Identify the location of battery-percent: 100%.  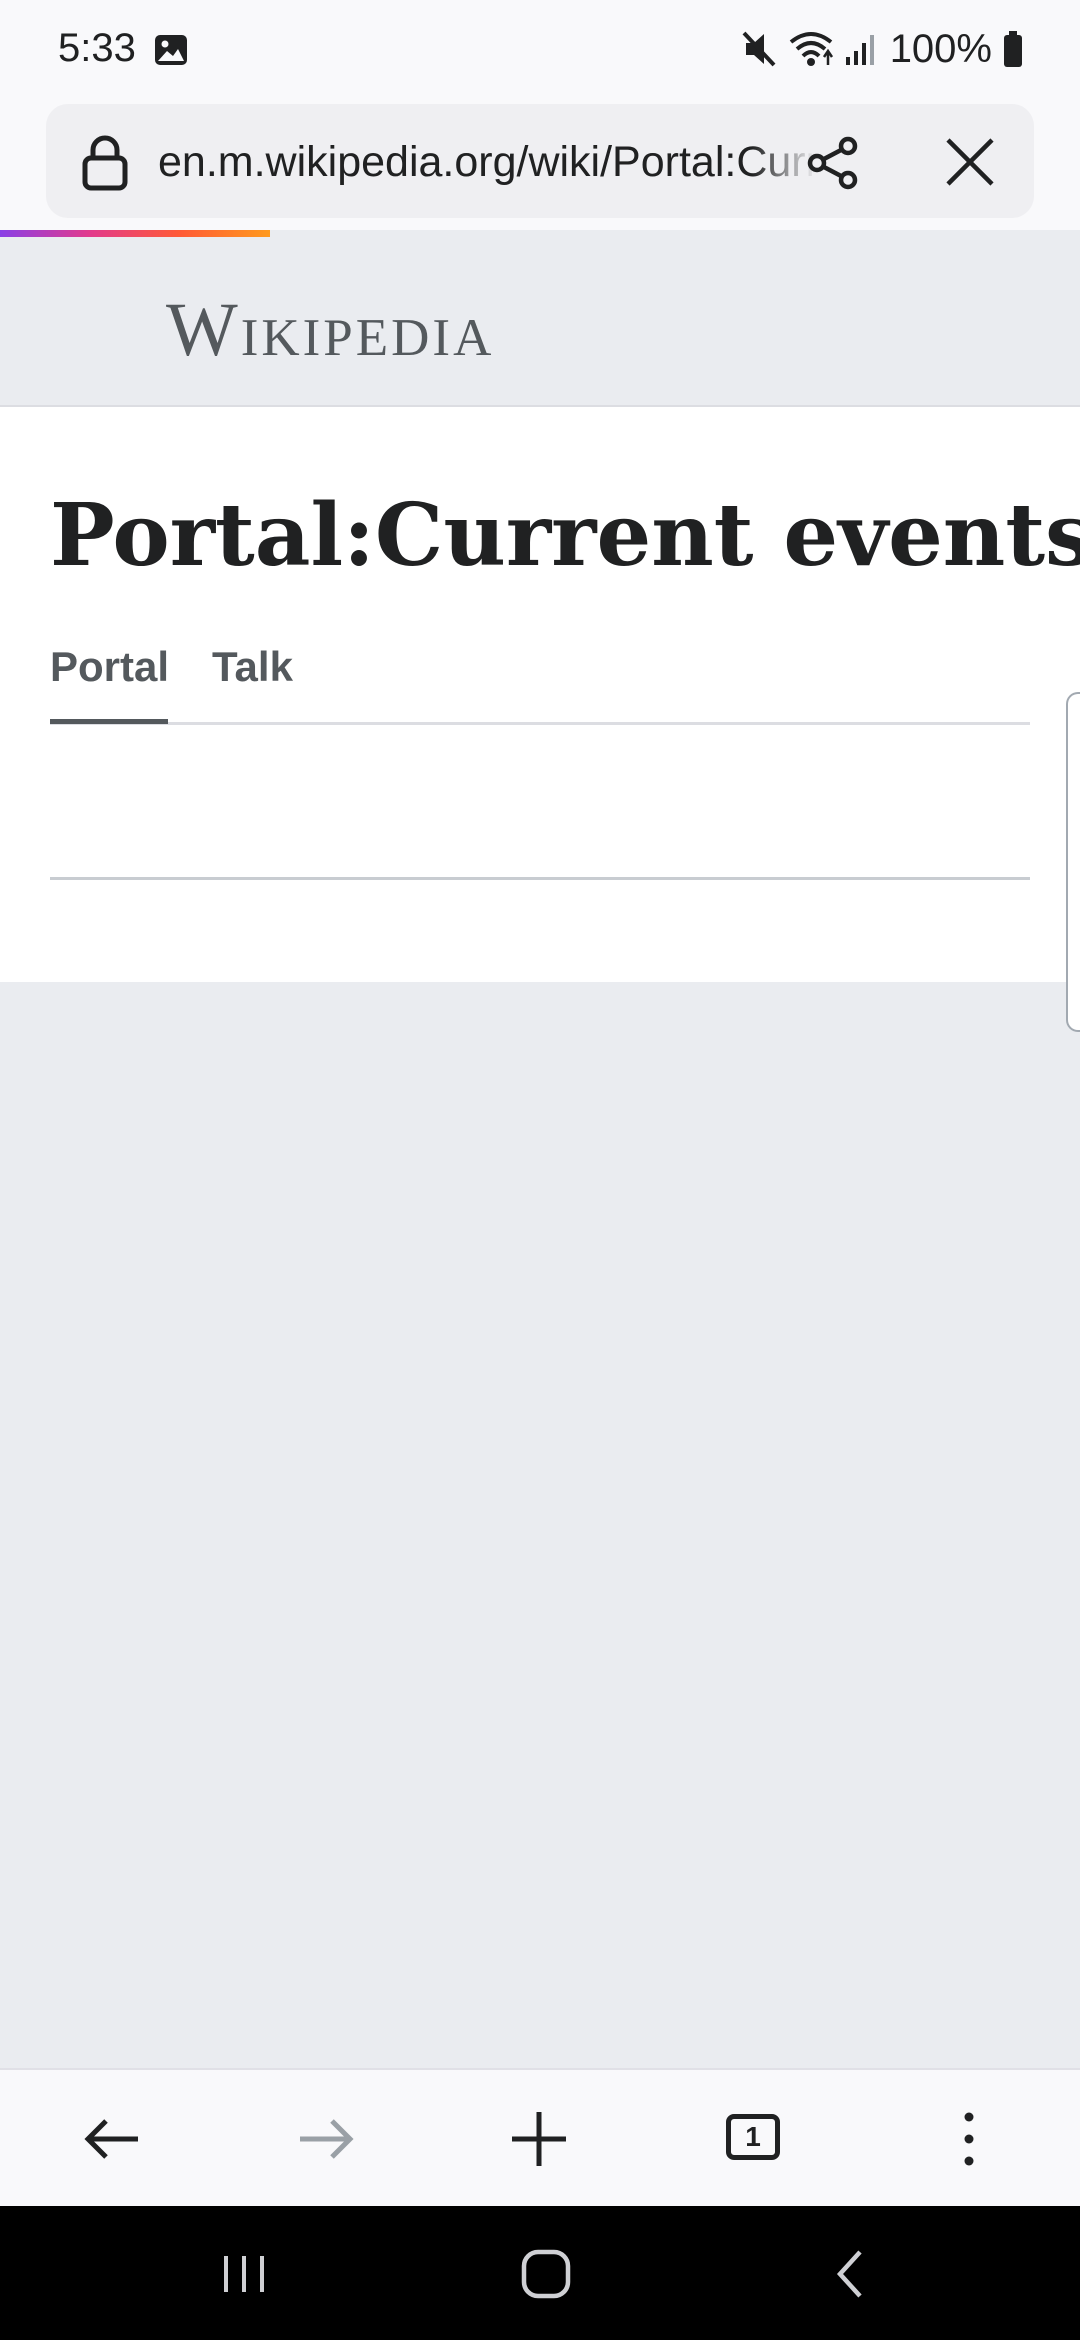
(940, 48).